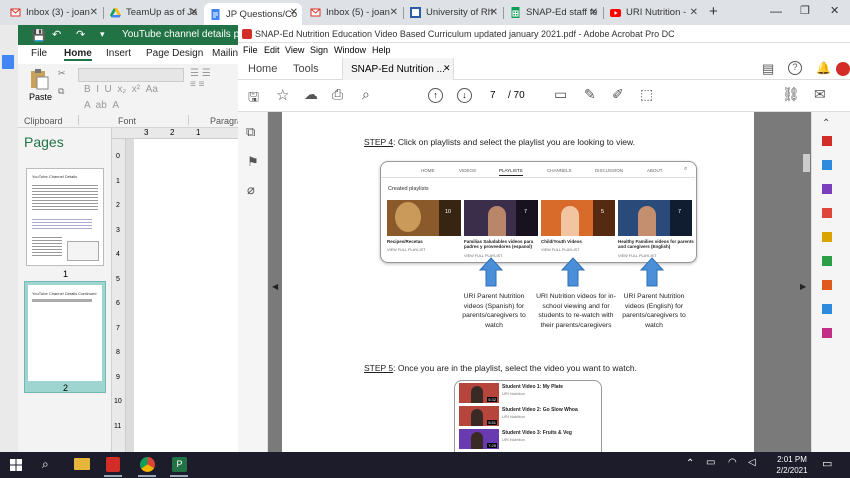  I want to click on battery-icon: ▭, so click(710, 462).